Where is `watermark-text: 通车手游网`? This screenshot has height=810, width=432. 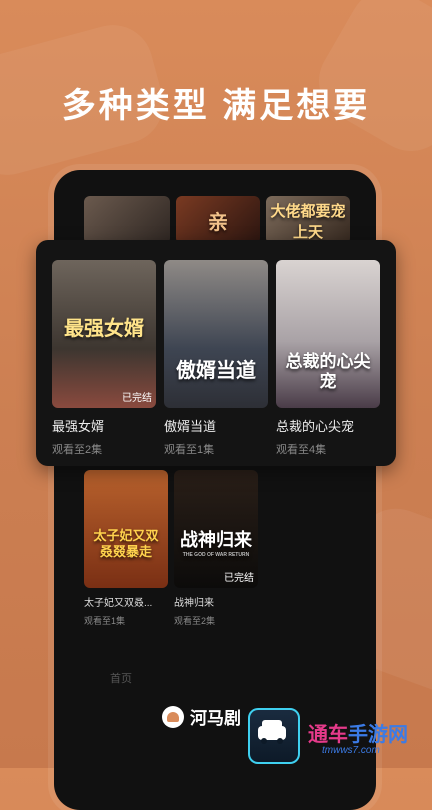
watermark-text: 通车手游网 is located at coordinates (358, 732).